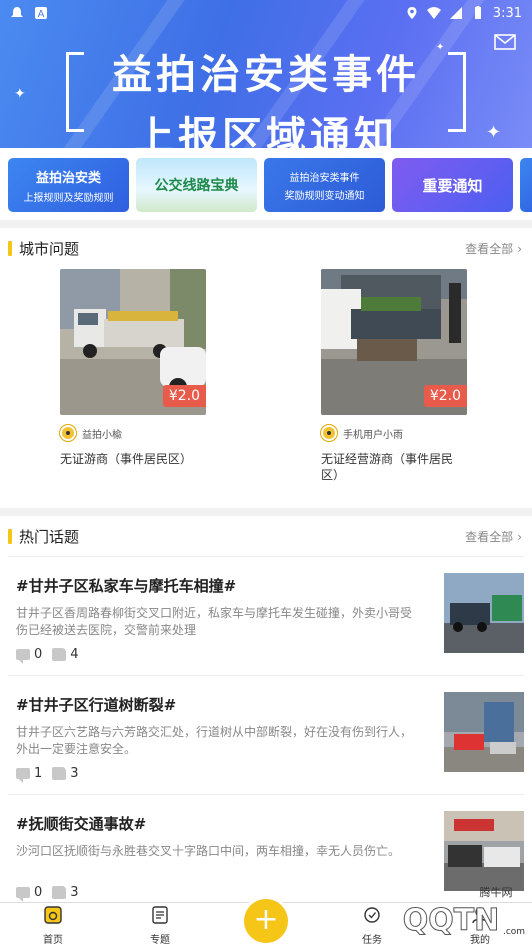  I want to click on hero-title-line1: 益拍治安类事件, so click(266, 75).